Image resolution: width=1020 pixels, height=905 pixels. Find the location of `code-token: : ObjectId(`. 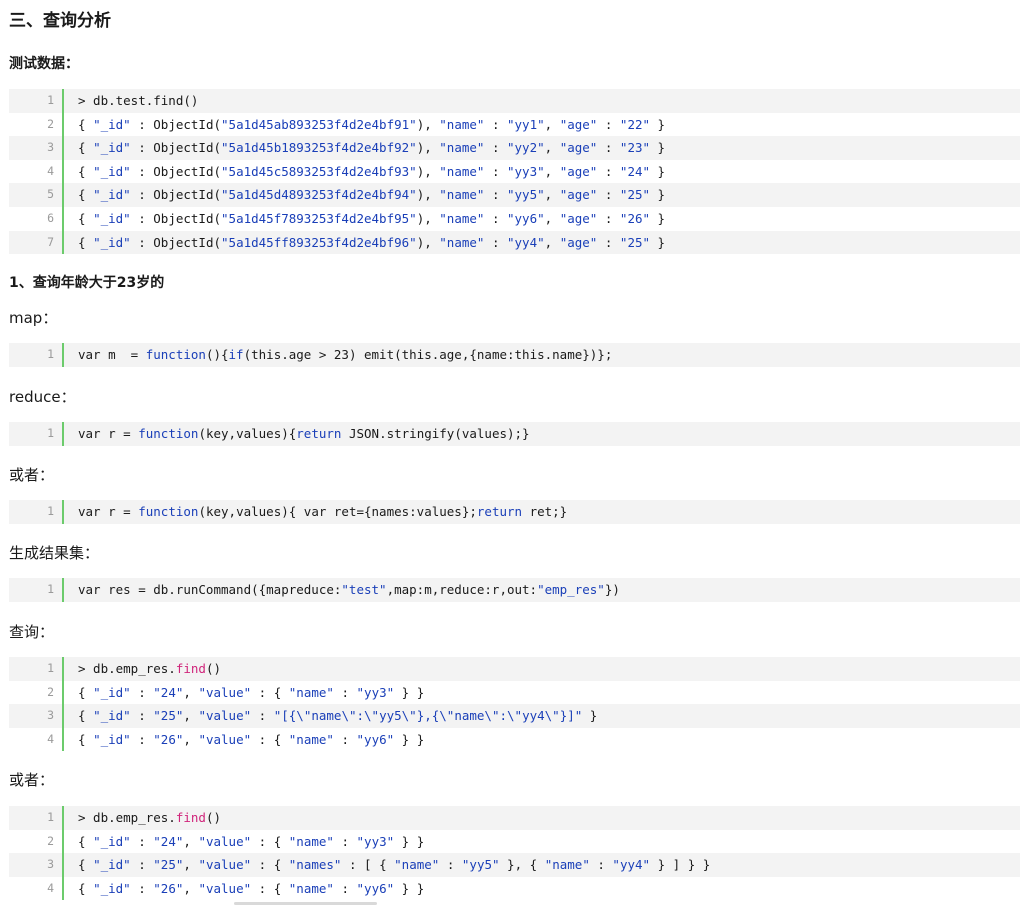

code-token: : ObjectId( is located at coordinates (176, 195).